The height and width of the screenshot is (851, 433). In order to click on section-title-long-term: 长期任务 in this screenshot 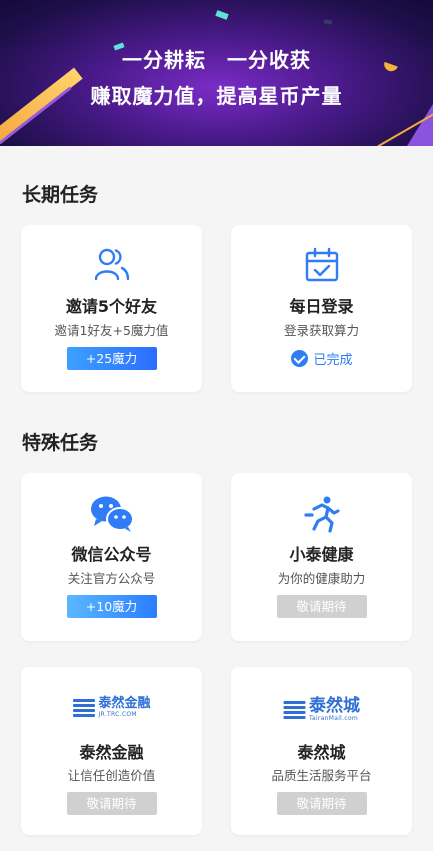, I will do `click(60, 195)`.